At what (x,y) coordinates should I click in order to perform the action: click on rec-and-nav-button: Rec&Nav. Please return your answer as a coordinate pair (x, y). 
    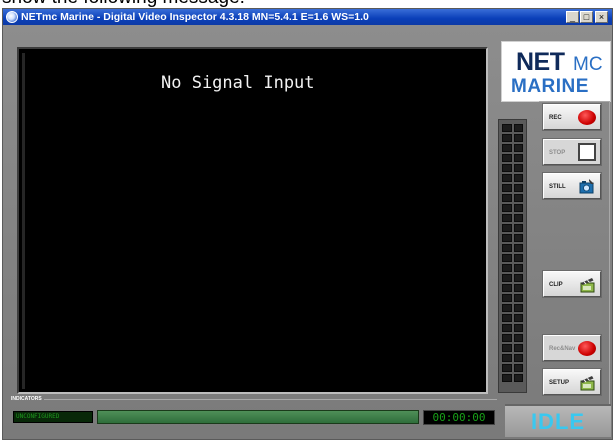
    Looking at the image, I should click on (572, 348).